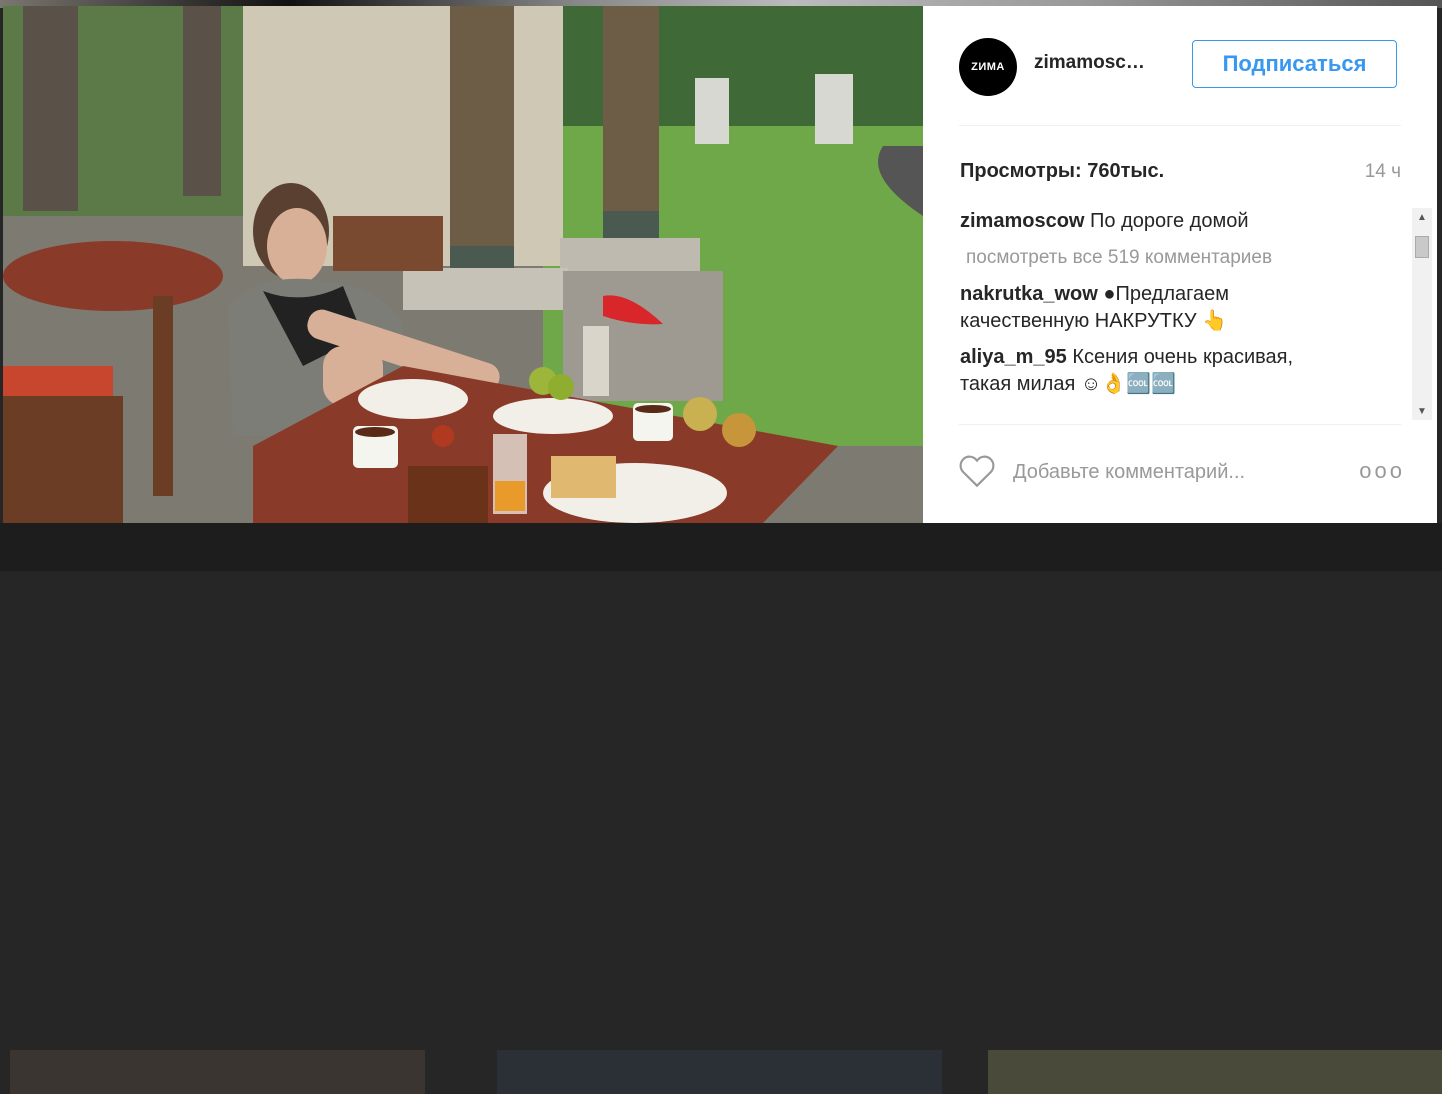  What do you see at coordinates (1422, 314) in the screenshot?
I see `comments-scrollbar: ▲ ▼` at bounding box center [1422, 314].